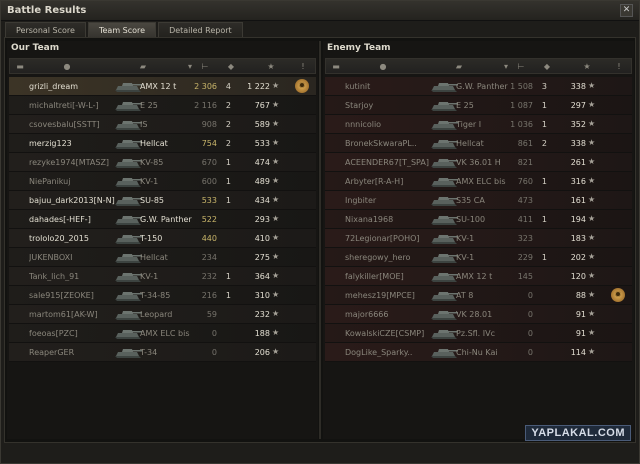  I want to click on table-row: ACEENDER67[T_SPA] VK 36.01 H 821 261 ★, so click(478, 162).